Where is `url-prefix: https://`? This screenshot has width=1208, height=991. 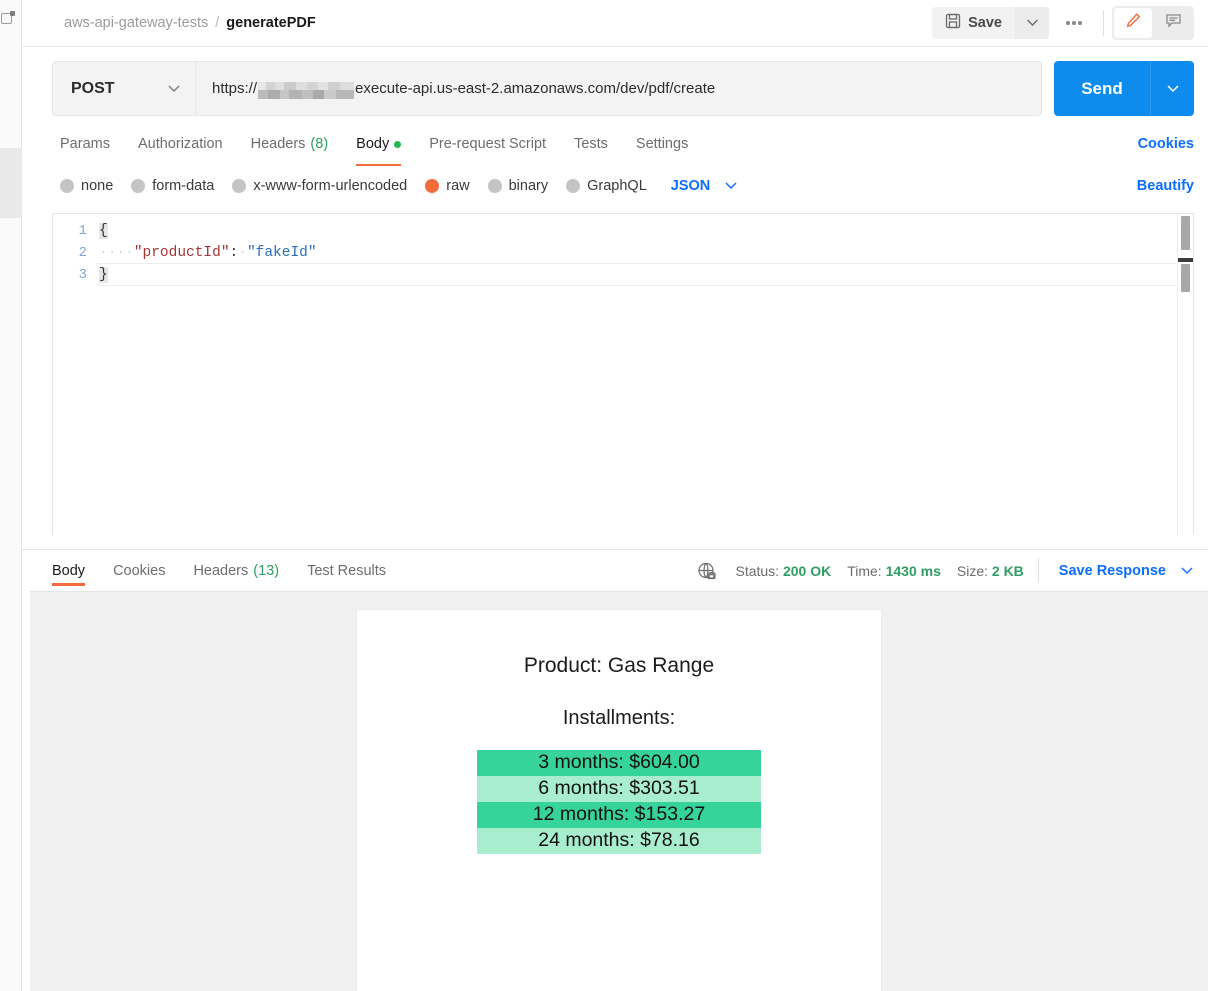
url-prefix: https:// is located at coordinates (235, 88).